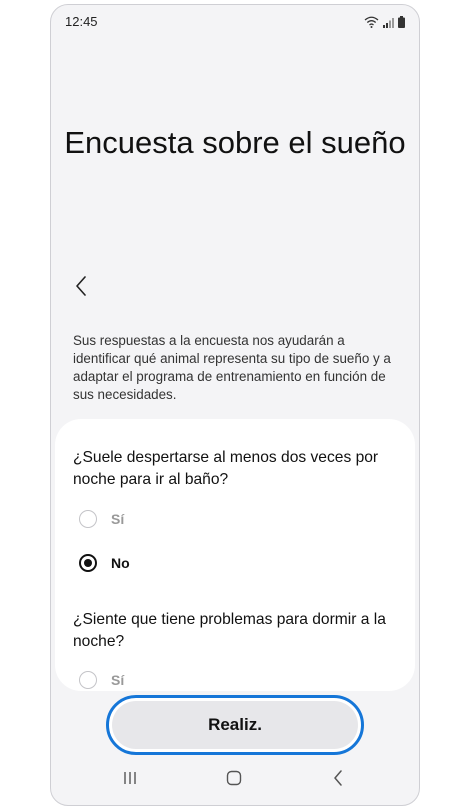 This screenshot has height=810, width=470. I want to click on option-q1-no: No, so click(104, 563).